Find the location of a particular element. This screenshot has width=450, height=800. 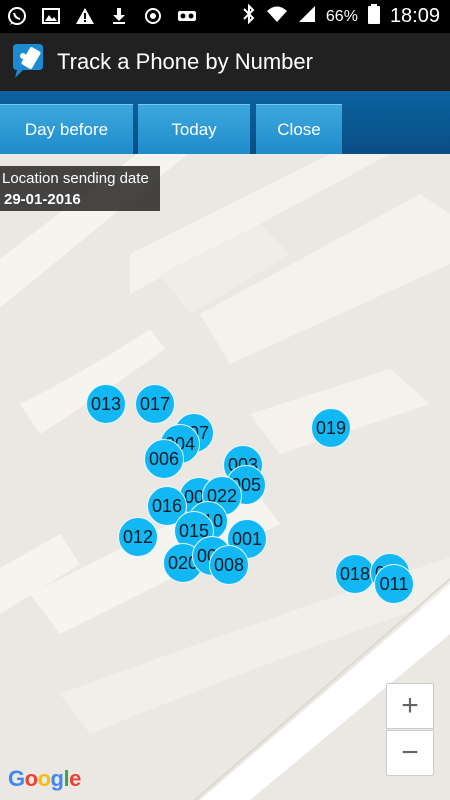

today-button: Today is located at coordinates (194, 129).